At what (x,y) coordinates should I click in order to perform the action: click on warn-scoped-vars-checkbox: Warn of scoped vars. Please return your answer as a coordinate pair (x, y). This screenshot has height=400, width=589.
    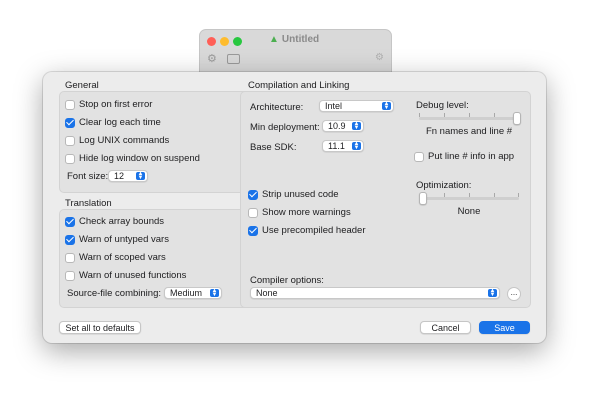
    Looking at the image, I should click on (115, 257).